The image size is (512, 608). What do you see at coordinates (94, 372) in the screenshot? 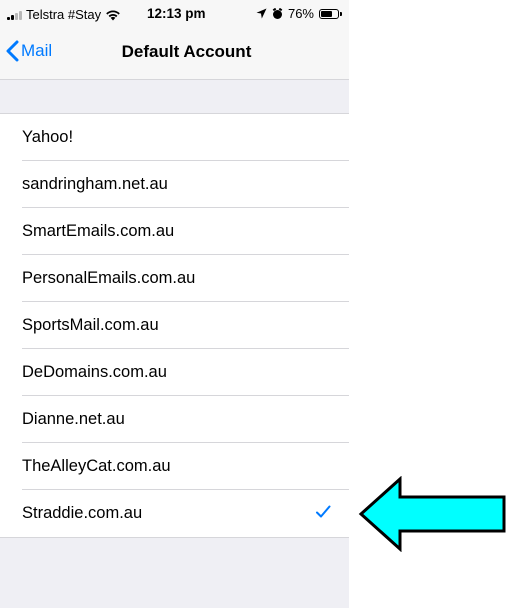
I see `account-label: DeDomains.com.au` at bounding box center [94, 372].